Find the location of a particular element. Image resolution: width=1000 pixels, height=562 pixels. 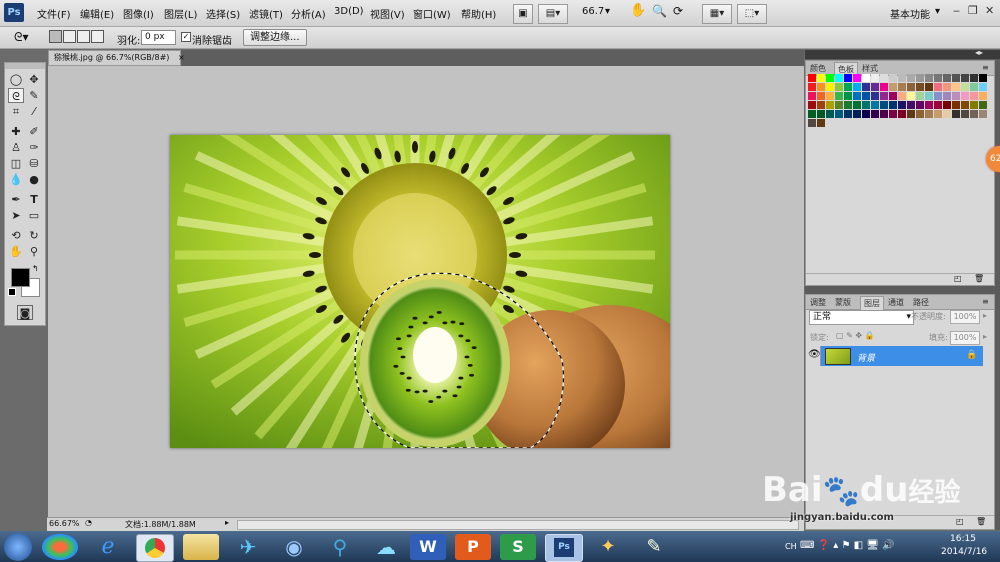

paint-app-icon: ✎ is located at coordinates (654, 547).